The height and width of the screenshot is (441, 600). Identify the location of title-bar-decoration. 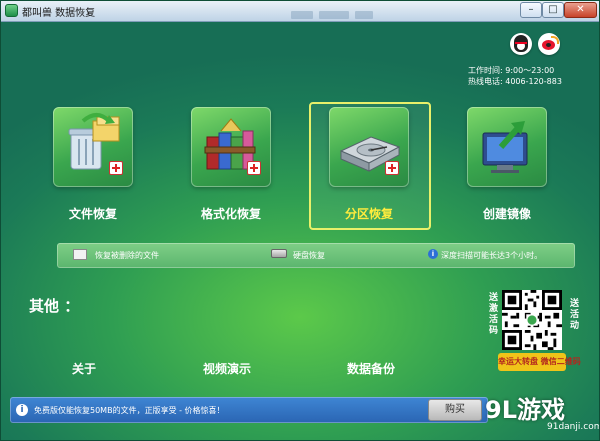
(336, 11).